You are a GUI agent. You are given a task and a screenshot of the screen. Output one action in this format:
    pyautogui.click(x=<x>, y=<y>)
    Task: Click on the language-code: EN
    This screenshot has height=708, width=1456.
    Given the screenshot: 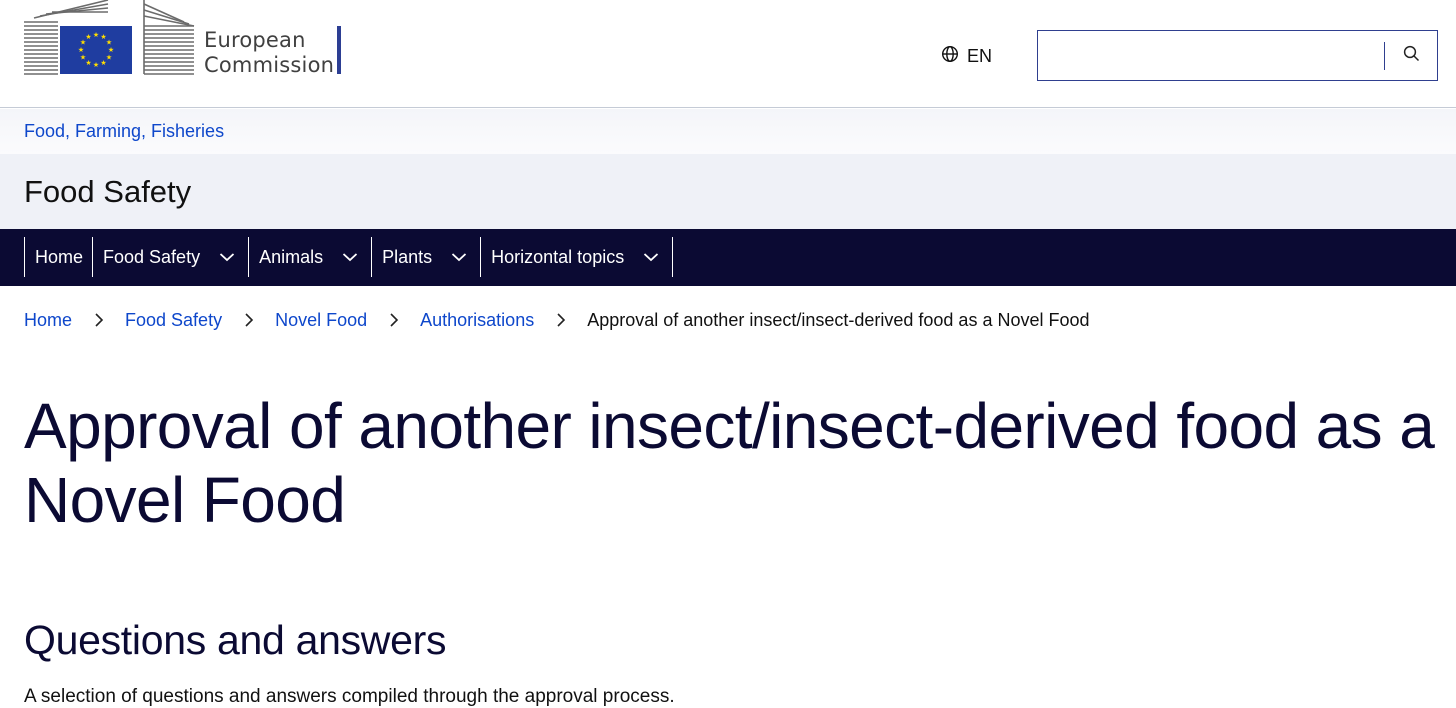 What is the action you would take?
    pyautogui.click(x=980, y=55)
    